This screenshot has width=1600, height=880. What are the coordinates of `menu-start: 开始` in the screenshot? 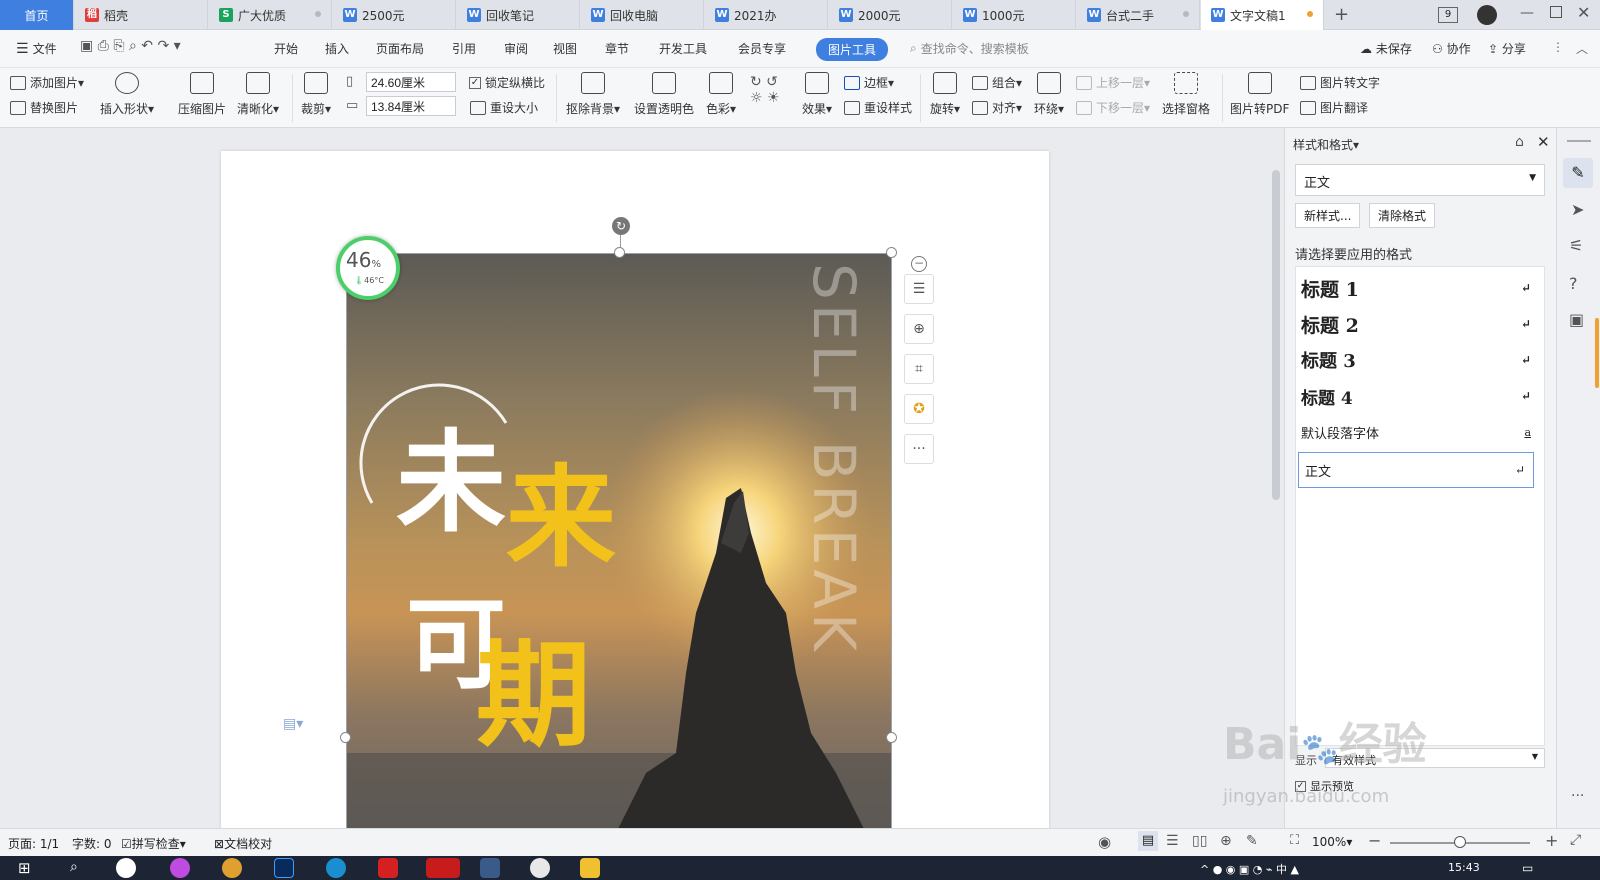 It's located at (286, 48).